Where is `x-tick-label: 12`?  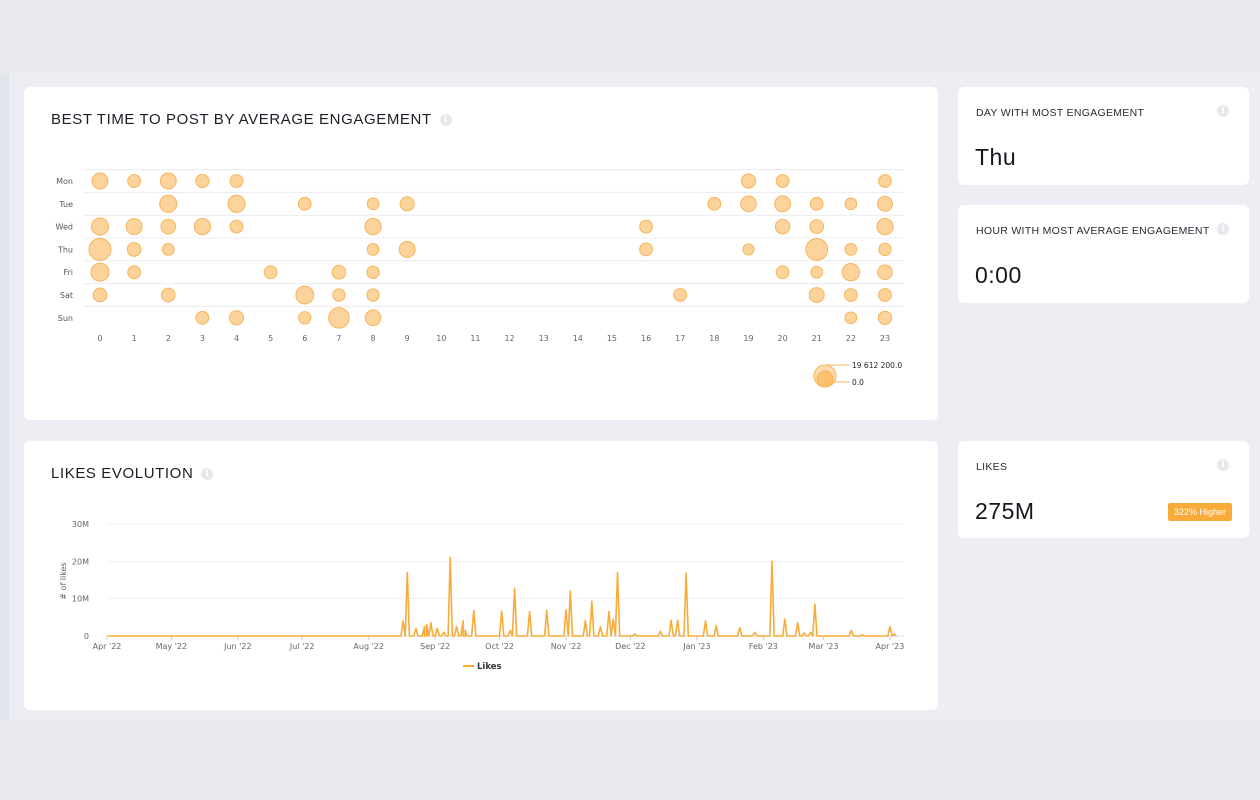
x-tick-label: 12 is located at coordinates (509, 338).